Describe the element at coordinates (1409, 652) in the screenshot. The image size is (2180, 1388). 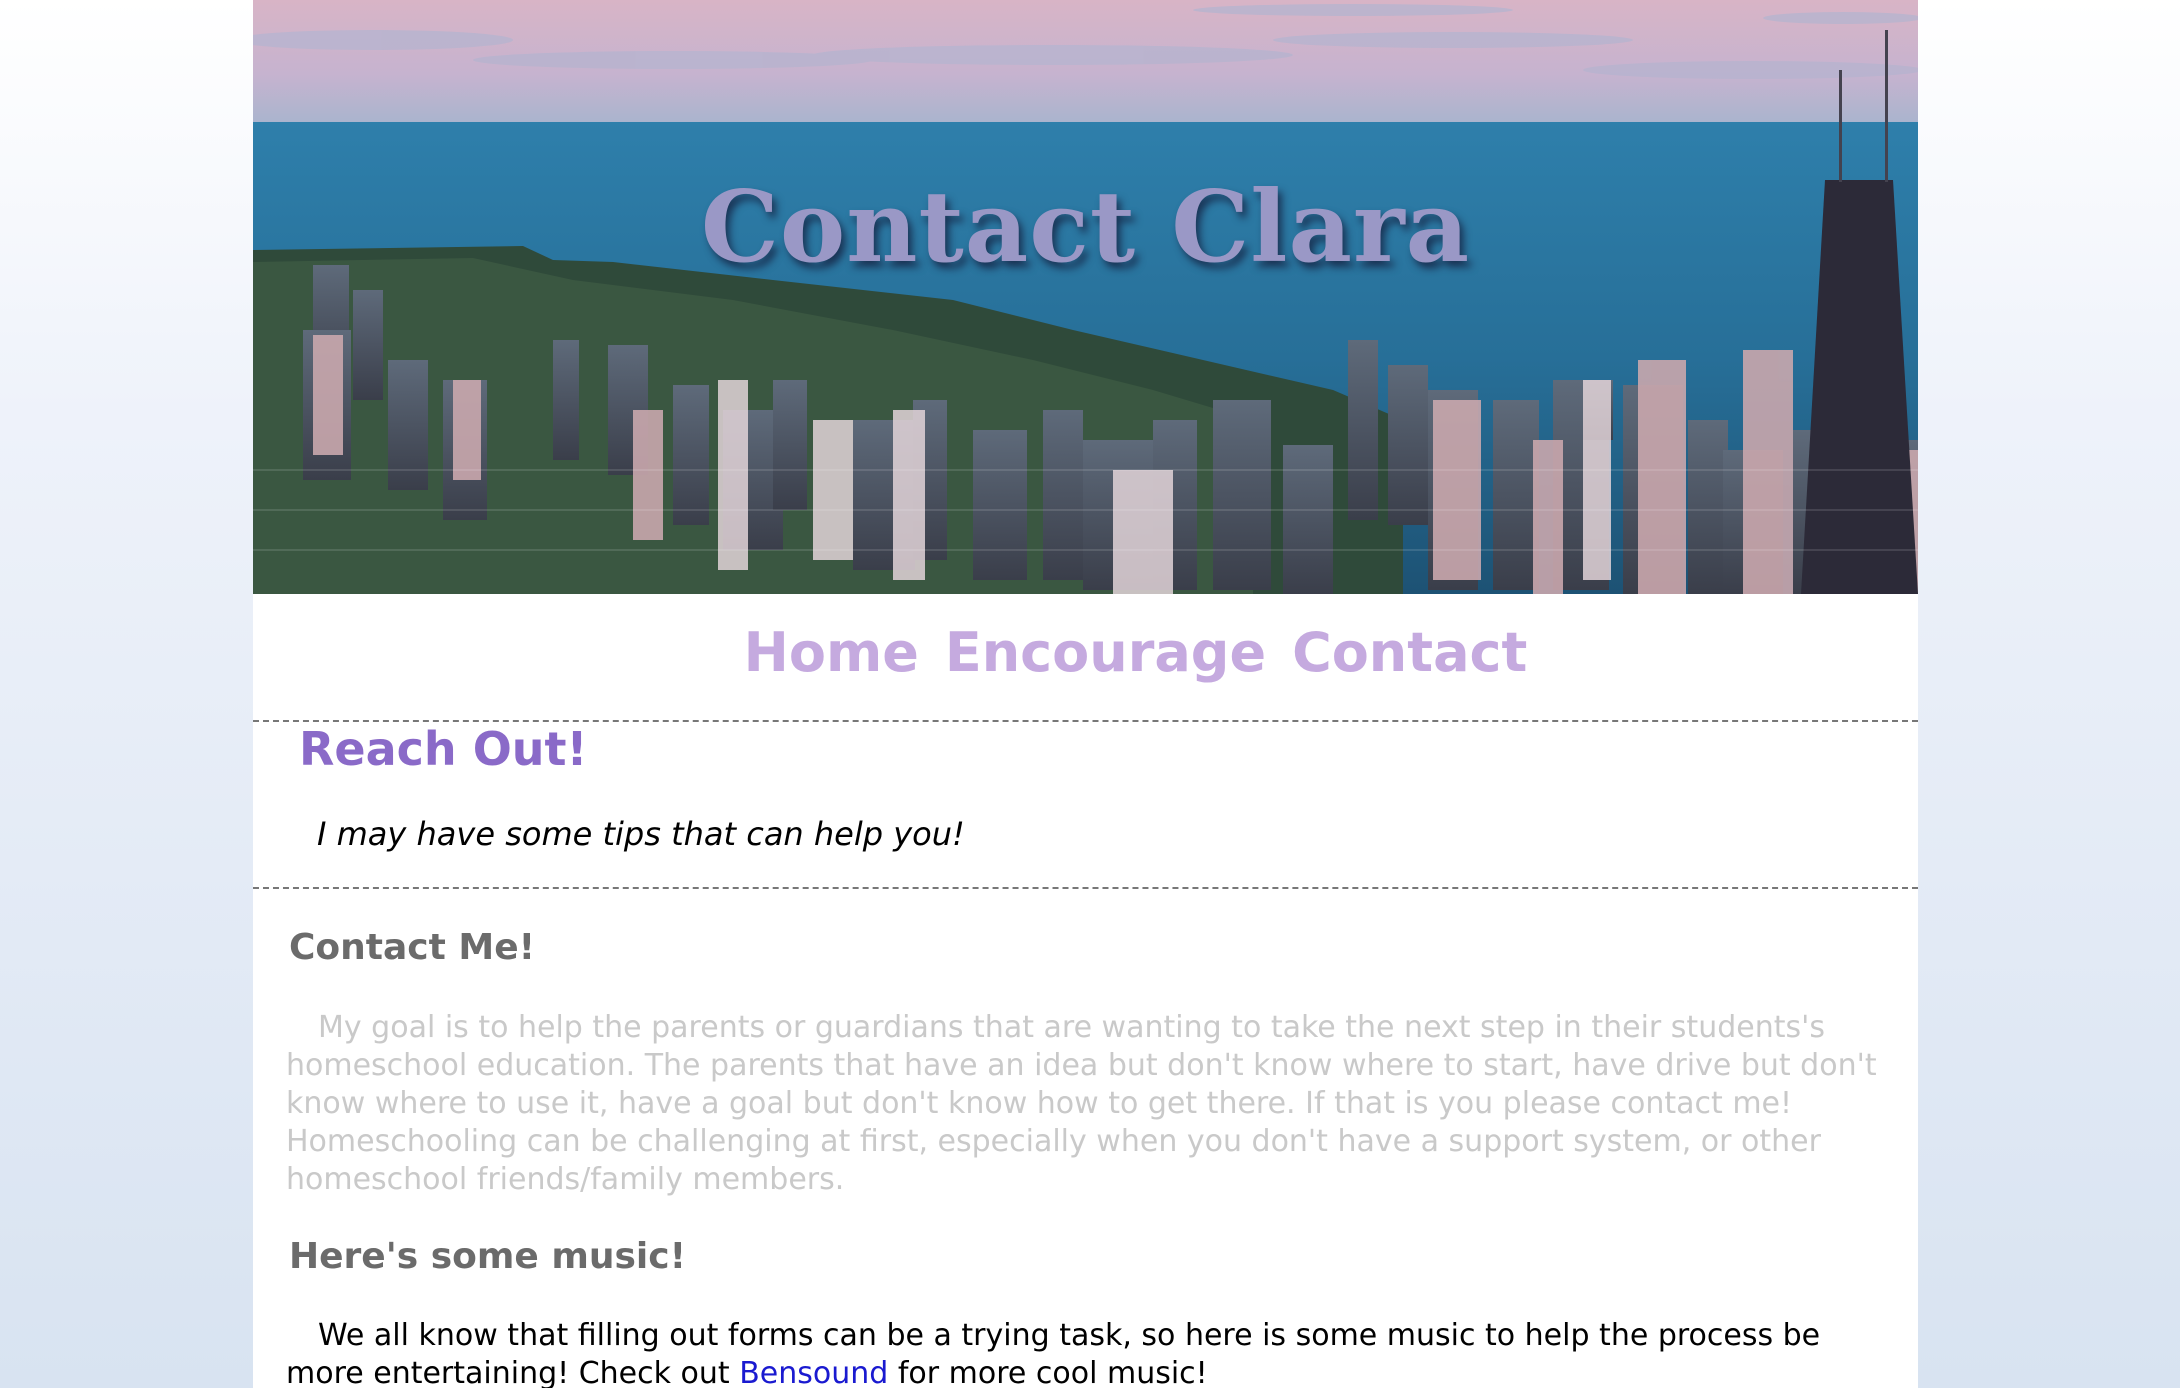
I see `nav-link-contact: Contact` at that location.